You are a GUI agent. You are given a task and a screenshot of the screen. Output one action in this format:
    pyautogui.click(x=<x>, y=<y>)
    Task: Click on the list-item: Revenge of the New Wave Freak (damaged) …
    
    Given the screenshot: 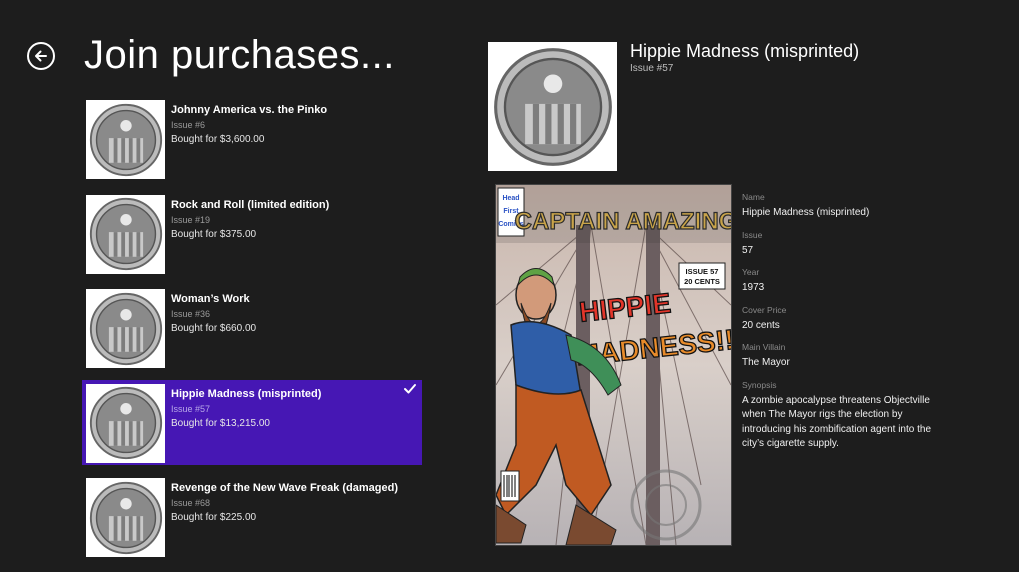 What is the action you would take?
    pyautogui.click(x=252, y=516)
    